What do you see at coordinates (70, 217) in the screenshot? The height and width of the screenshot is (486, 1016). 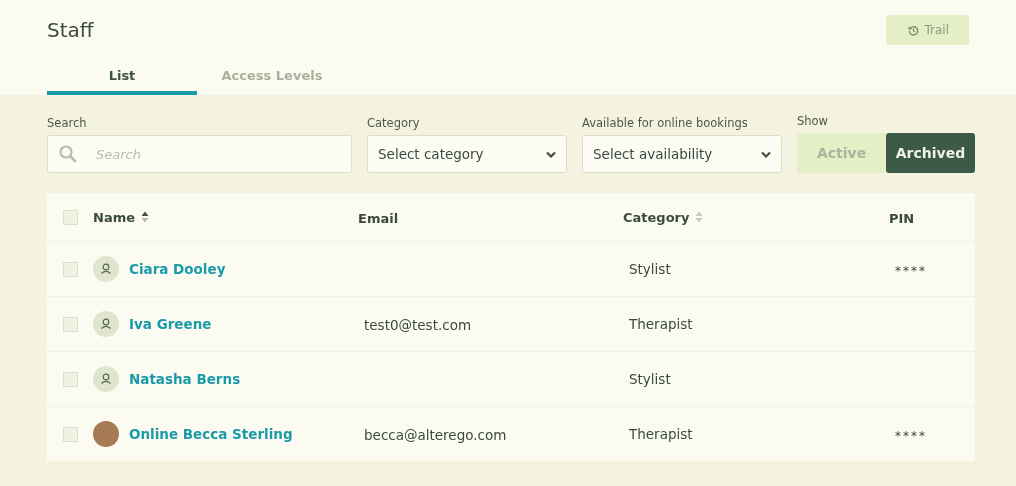 I see `select-all-checkbox` at bounding box center [70, 217].